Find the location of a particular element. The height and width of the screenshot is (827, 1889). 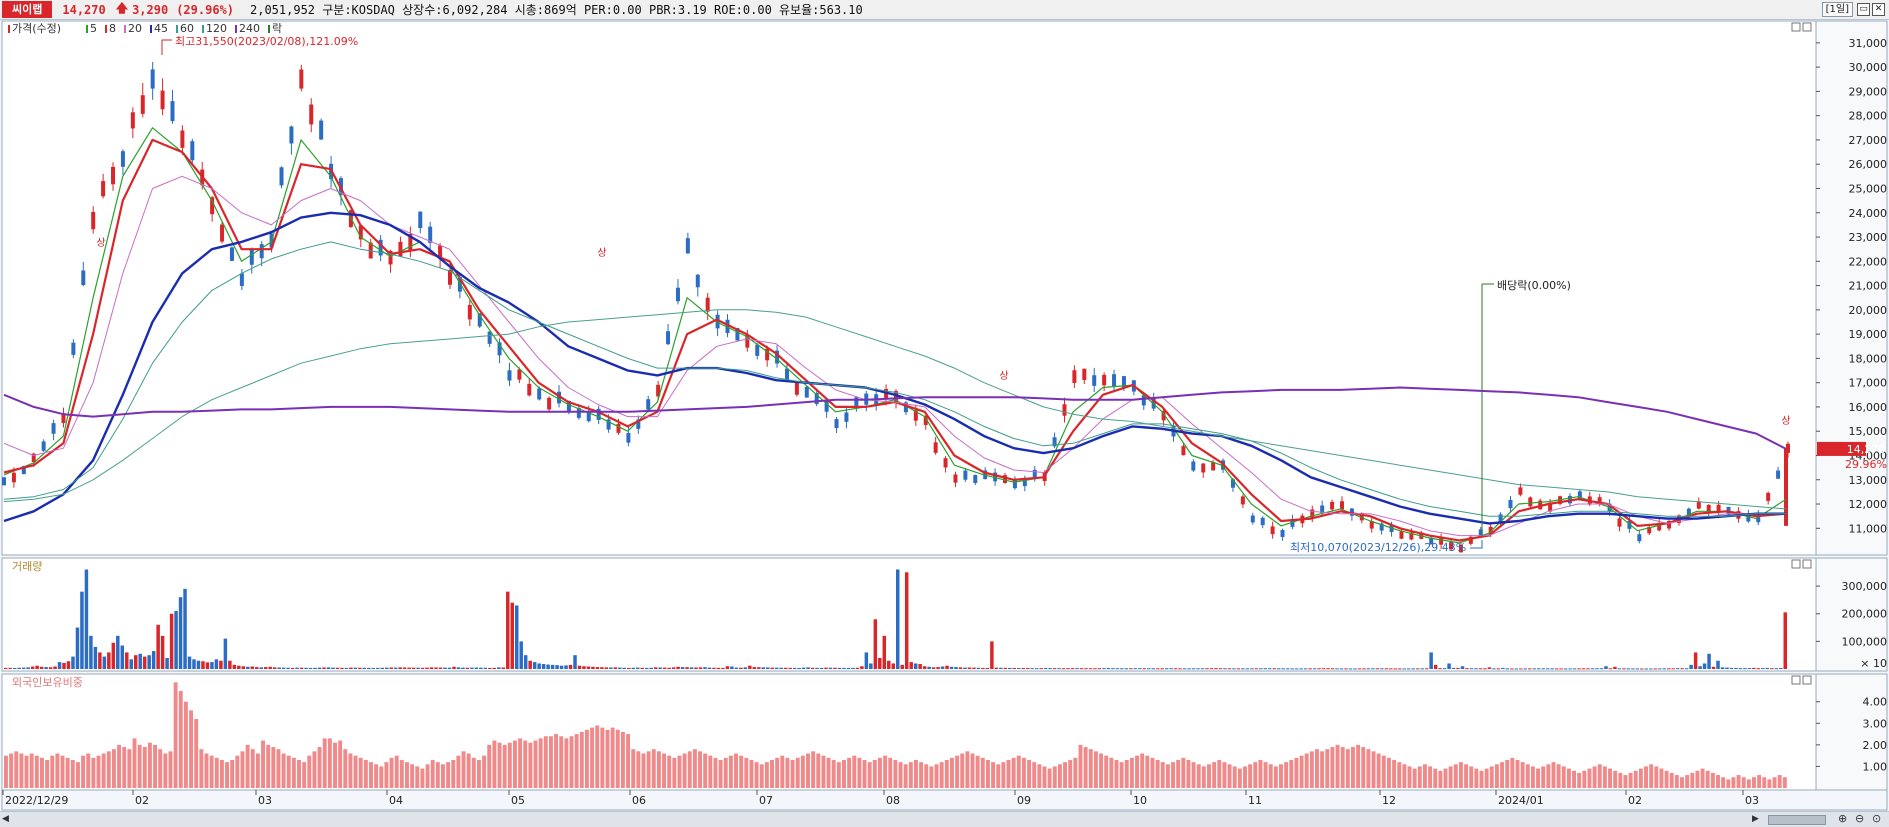

y-tick-label: 2.00 is located at coordinates (1875, 745).